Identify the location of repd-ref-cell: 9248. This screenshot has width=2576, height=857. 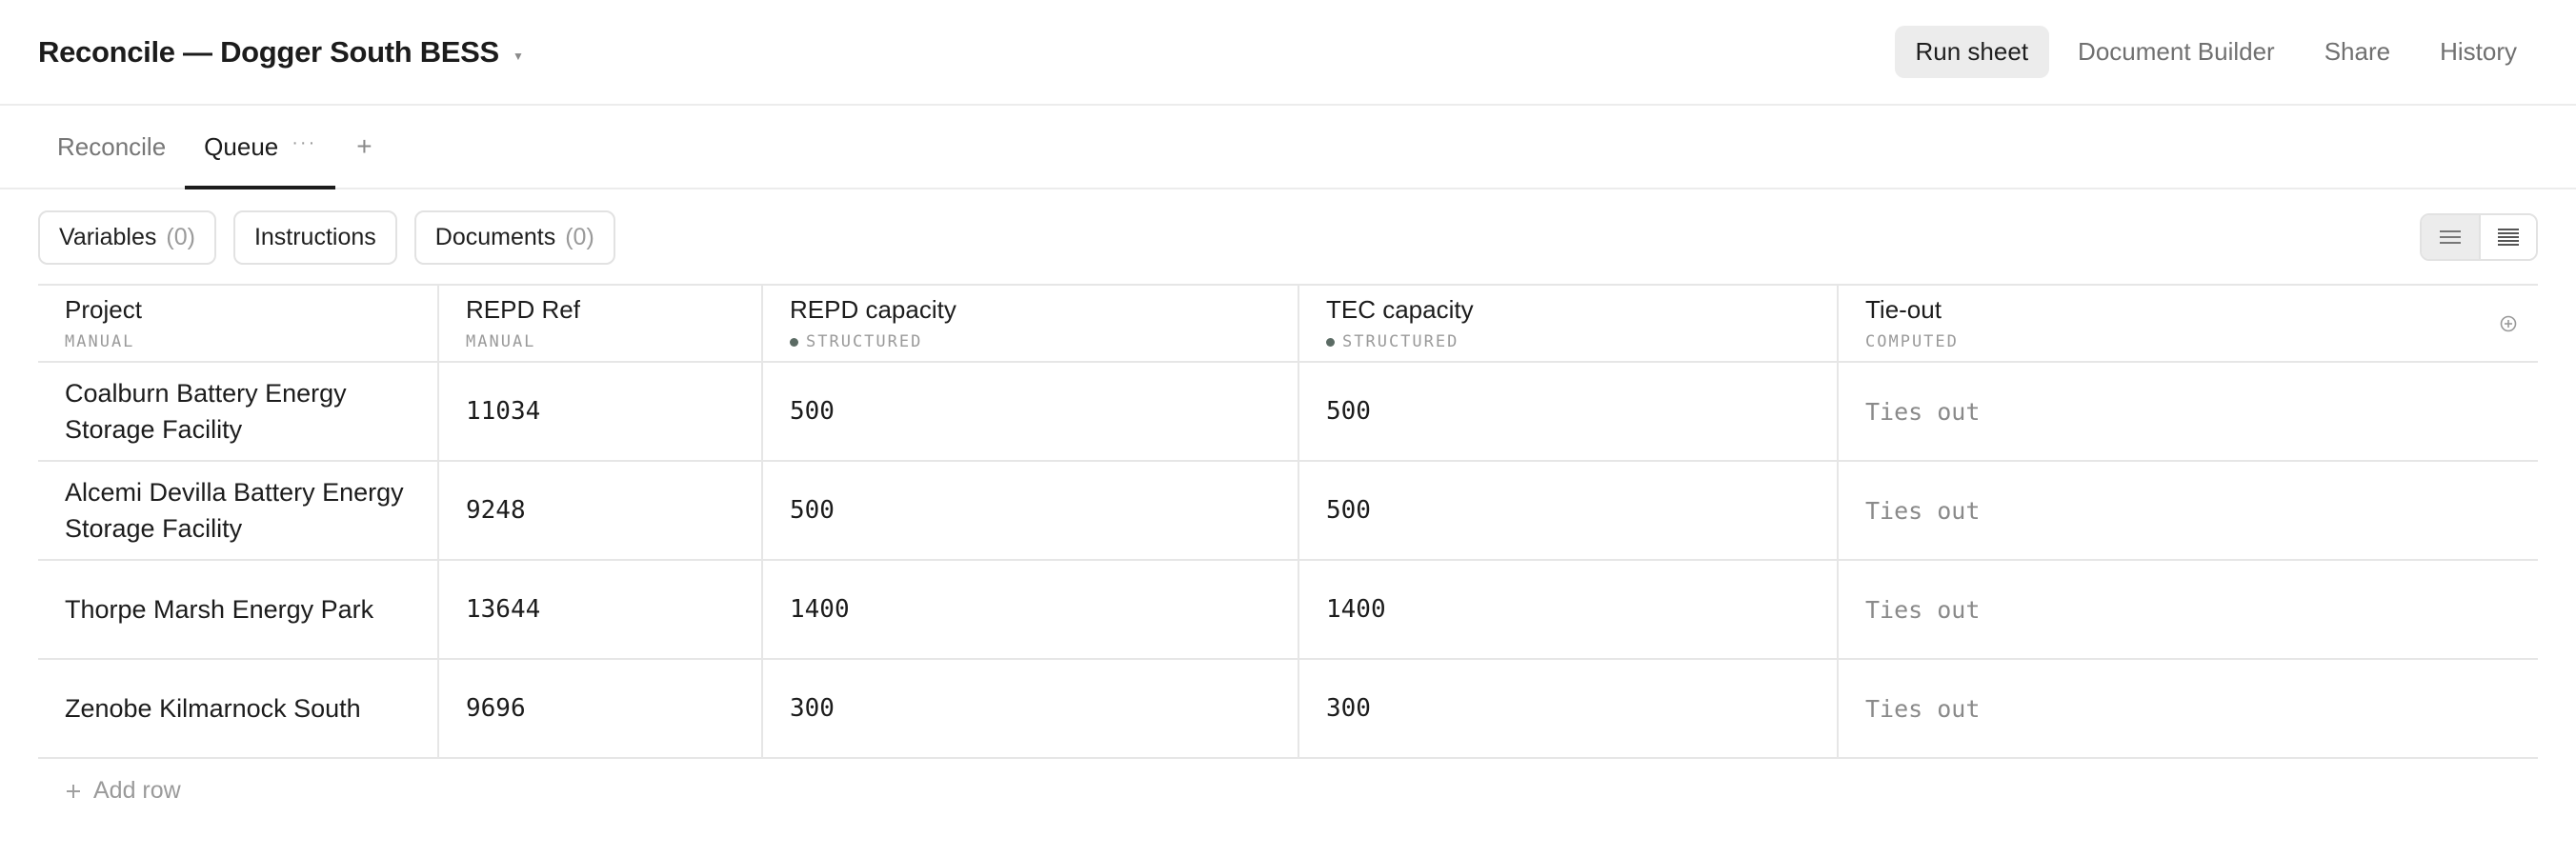
(601, 510).